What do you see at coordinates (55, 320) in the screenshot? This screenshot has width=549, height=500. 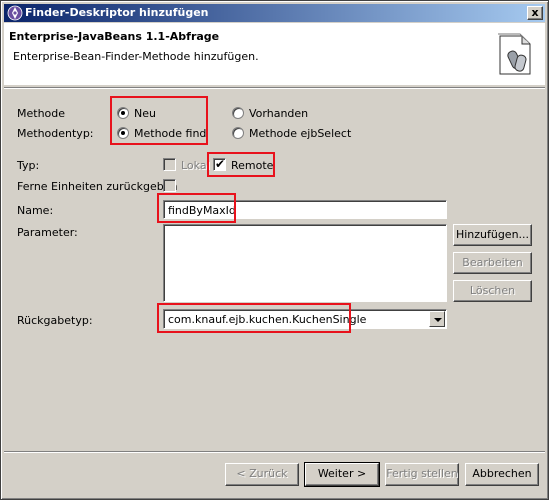 I see `rueckgabetyp-label: Rückgabetyp:` at bounding box center [55, 320].